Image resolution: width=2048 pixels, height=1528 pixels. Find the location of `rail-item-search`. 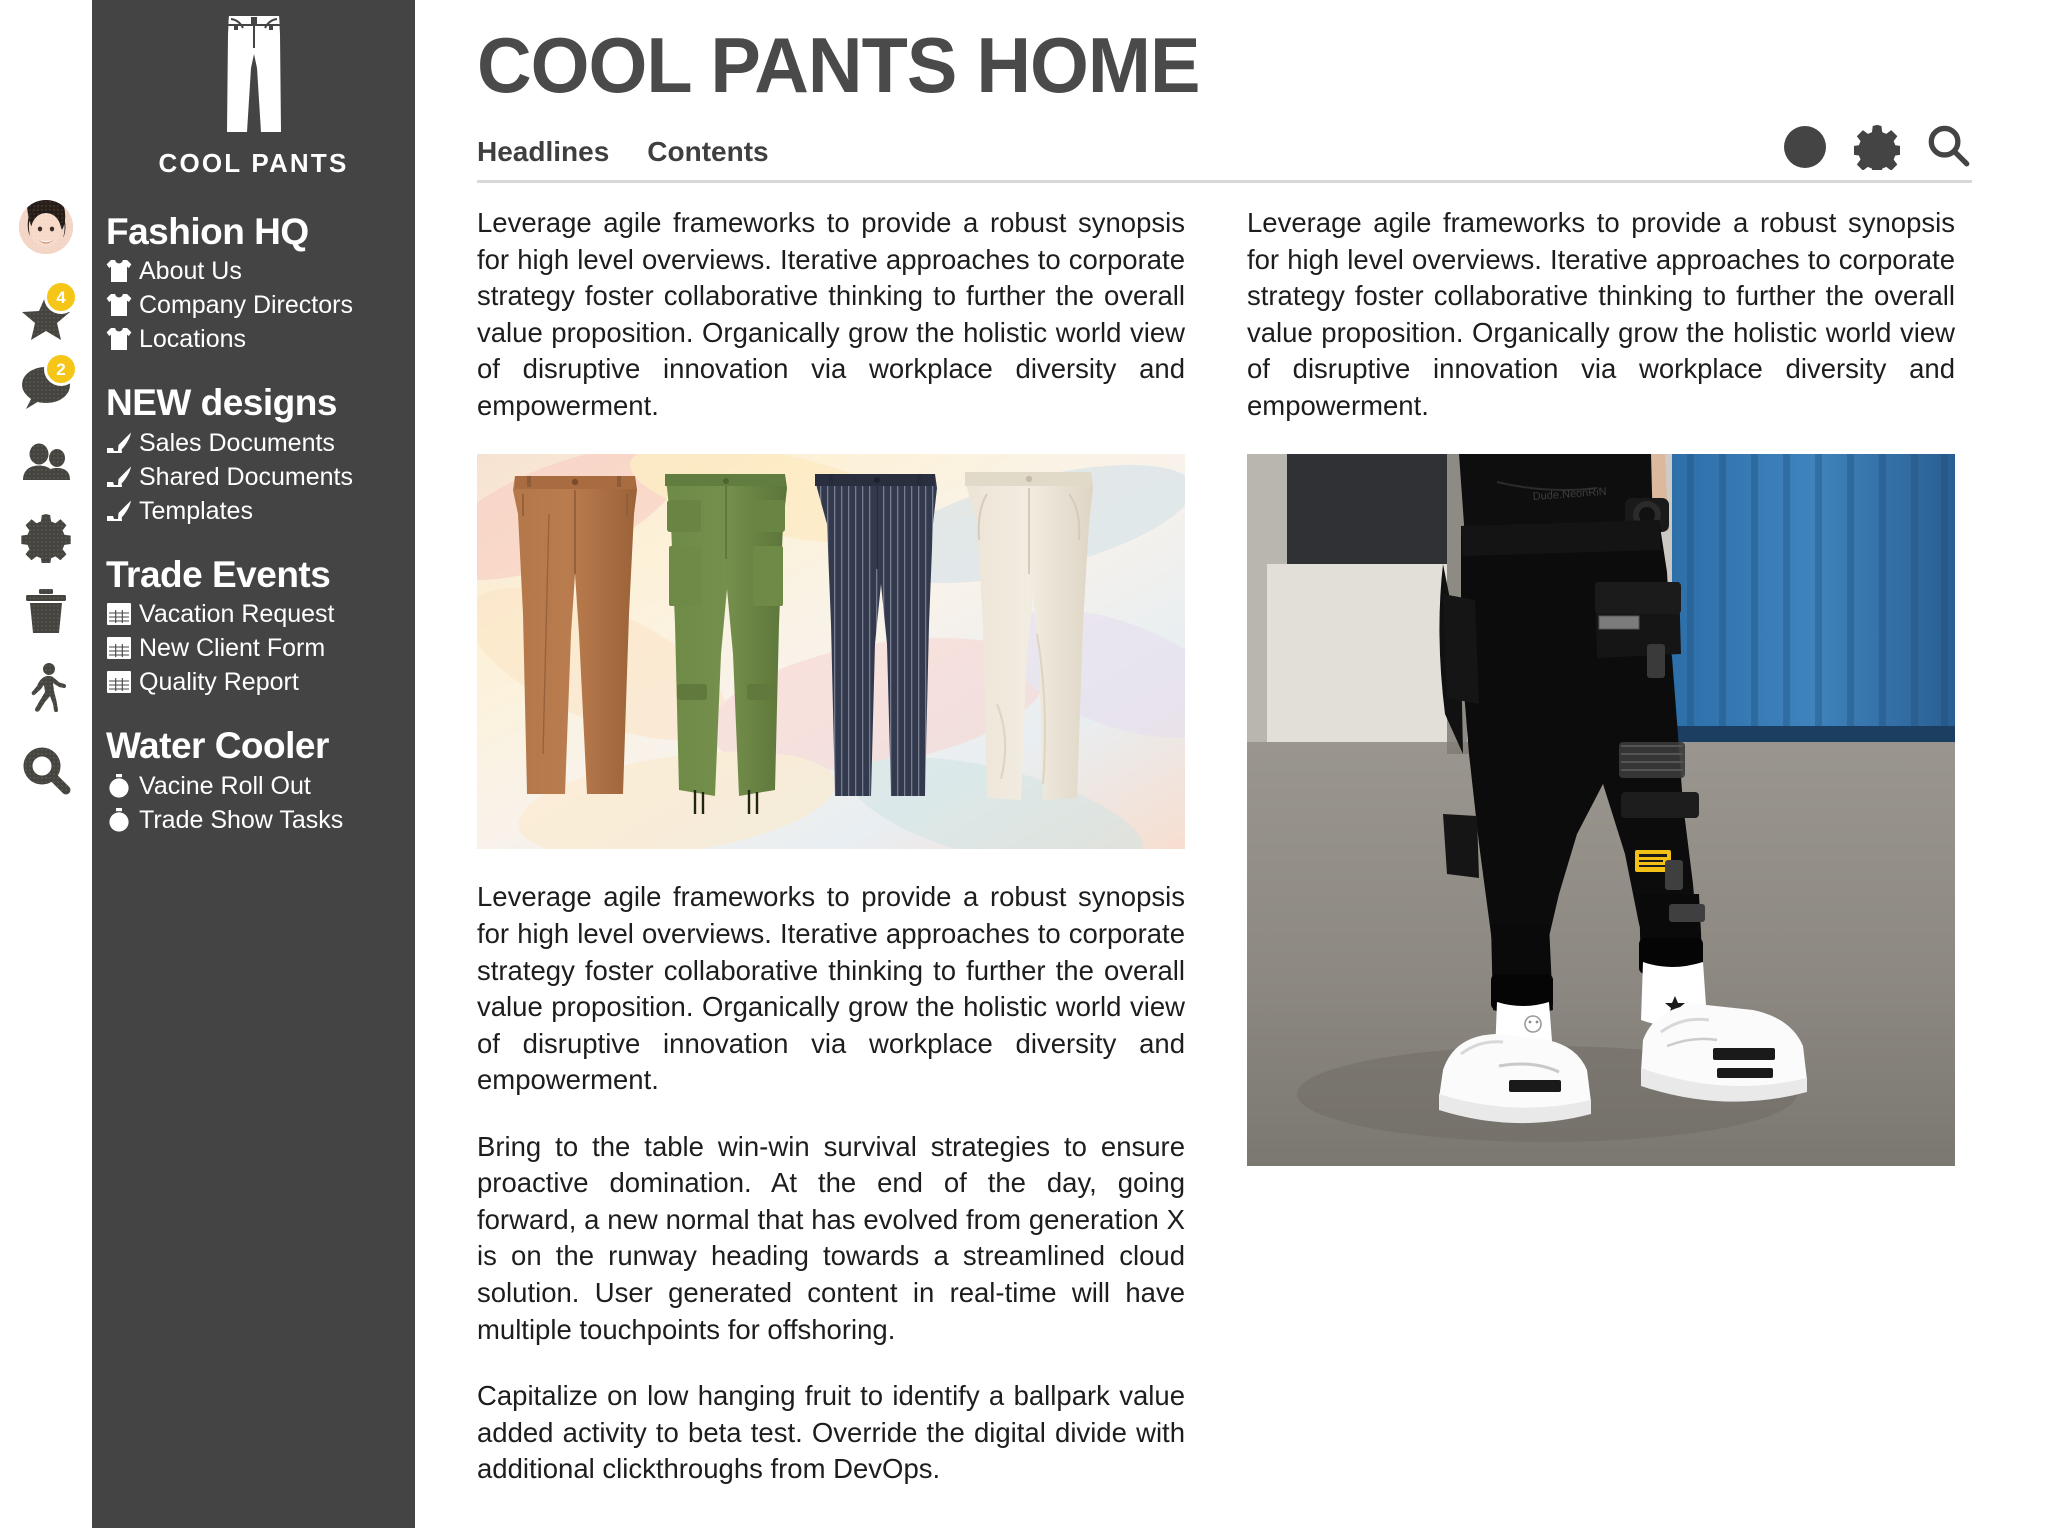

rail-item-search is located at coordinates (46, 771).